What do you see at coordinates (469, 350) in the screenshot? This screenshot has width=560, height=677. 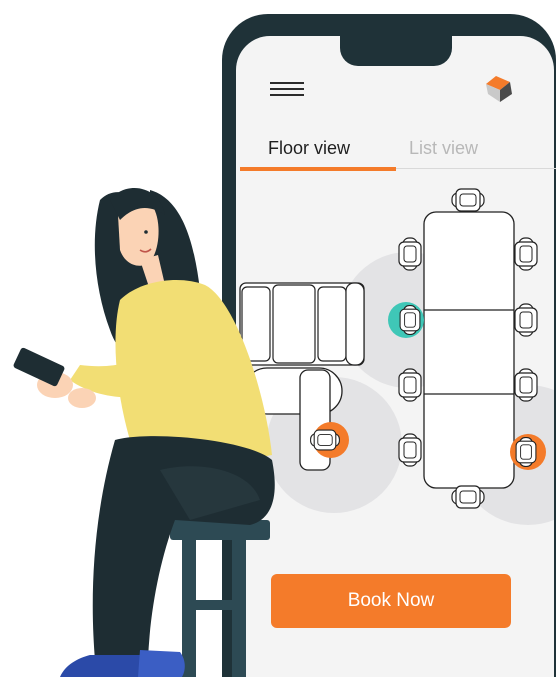 I see `conference-table` at bounding box center [469, 350].